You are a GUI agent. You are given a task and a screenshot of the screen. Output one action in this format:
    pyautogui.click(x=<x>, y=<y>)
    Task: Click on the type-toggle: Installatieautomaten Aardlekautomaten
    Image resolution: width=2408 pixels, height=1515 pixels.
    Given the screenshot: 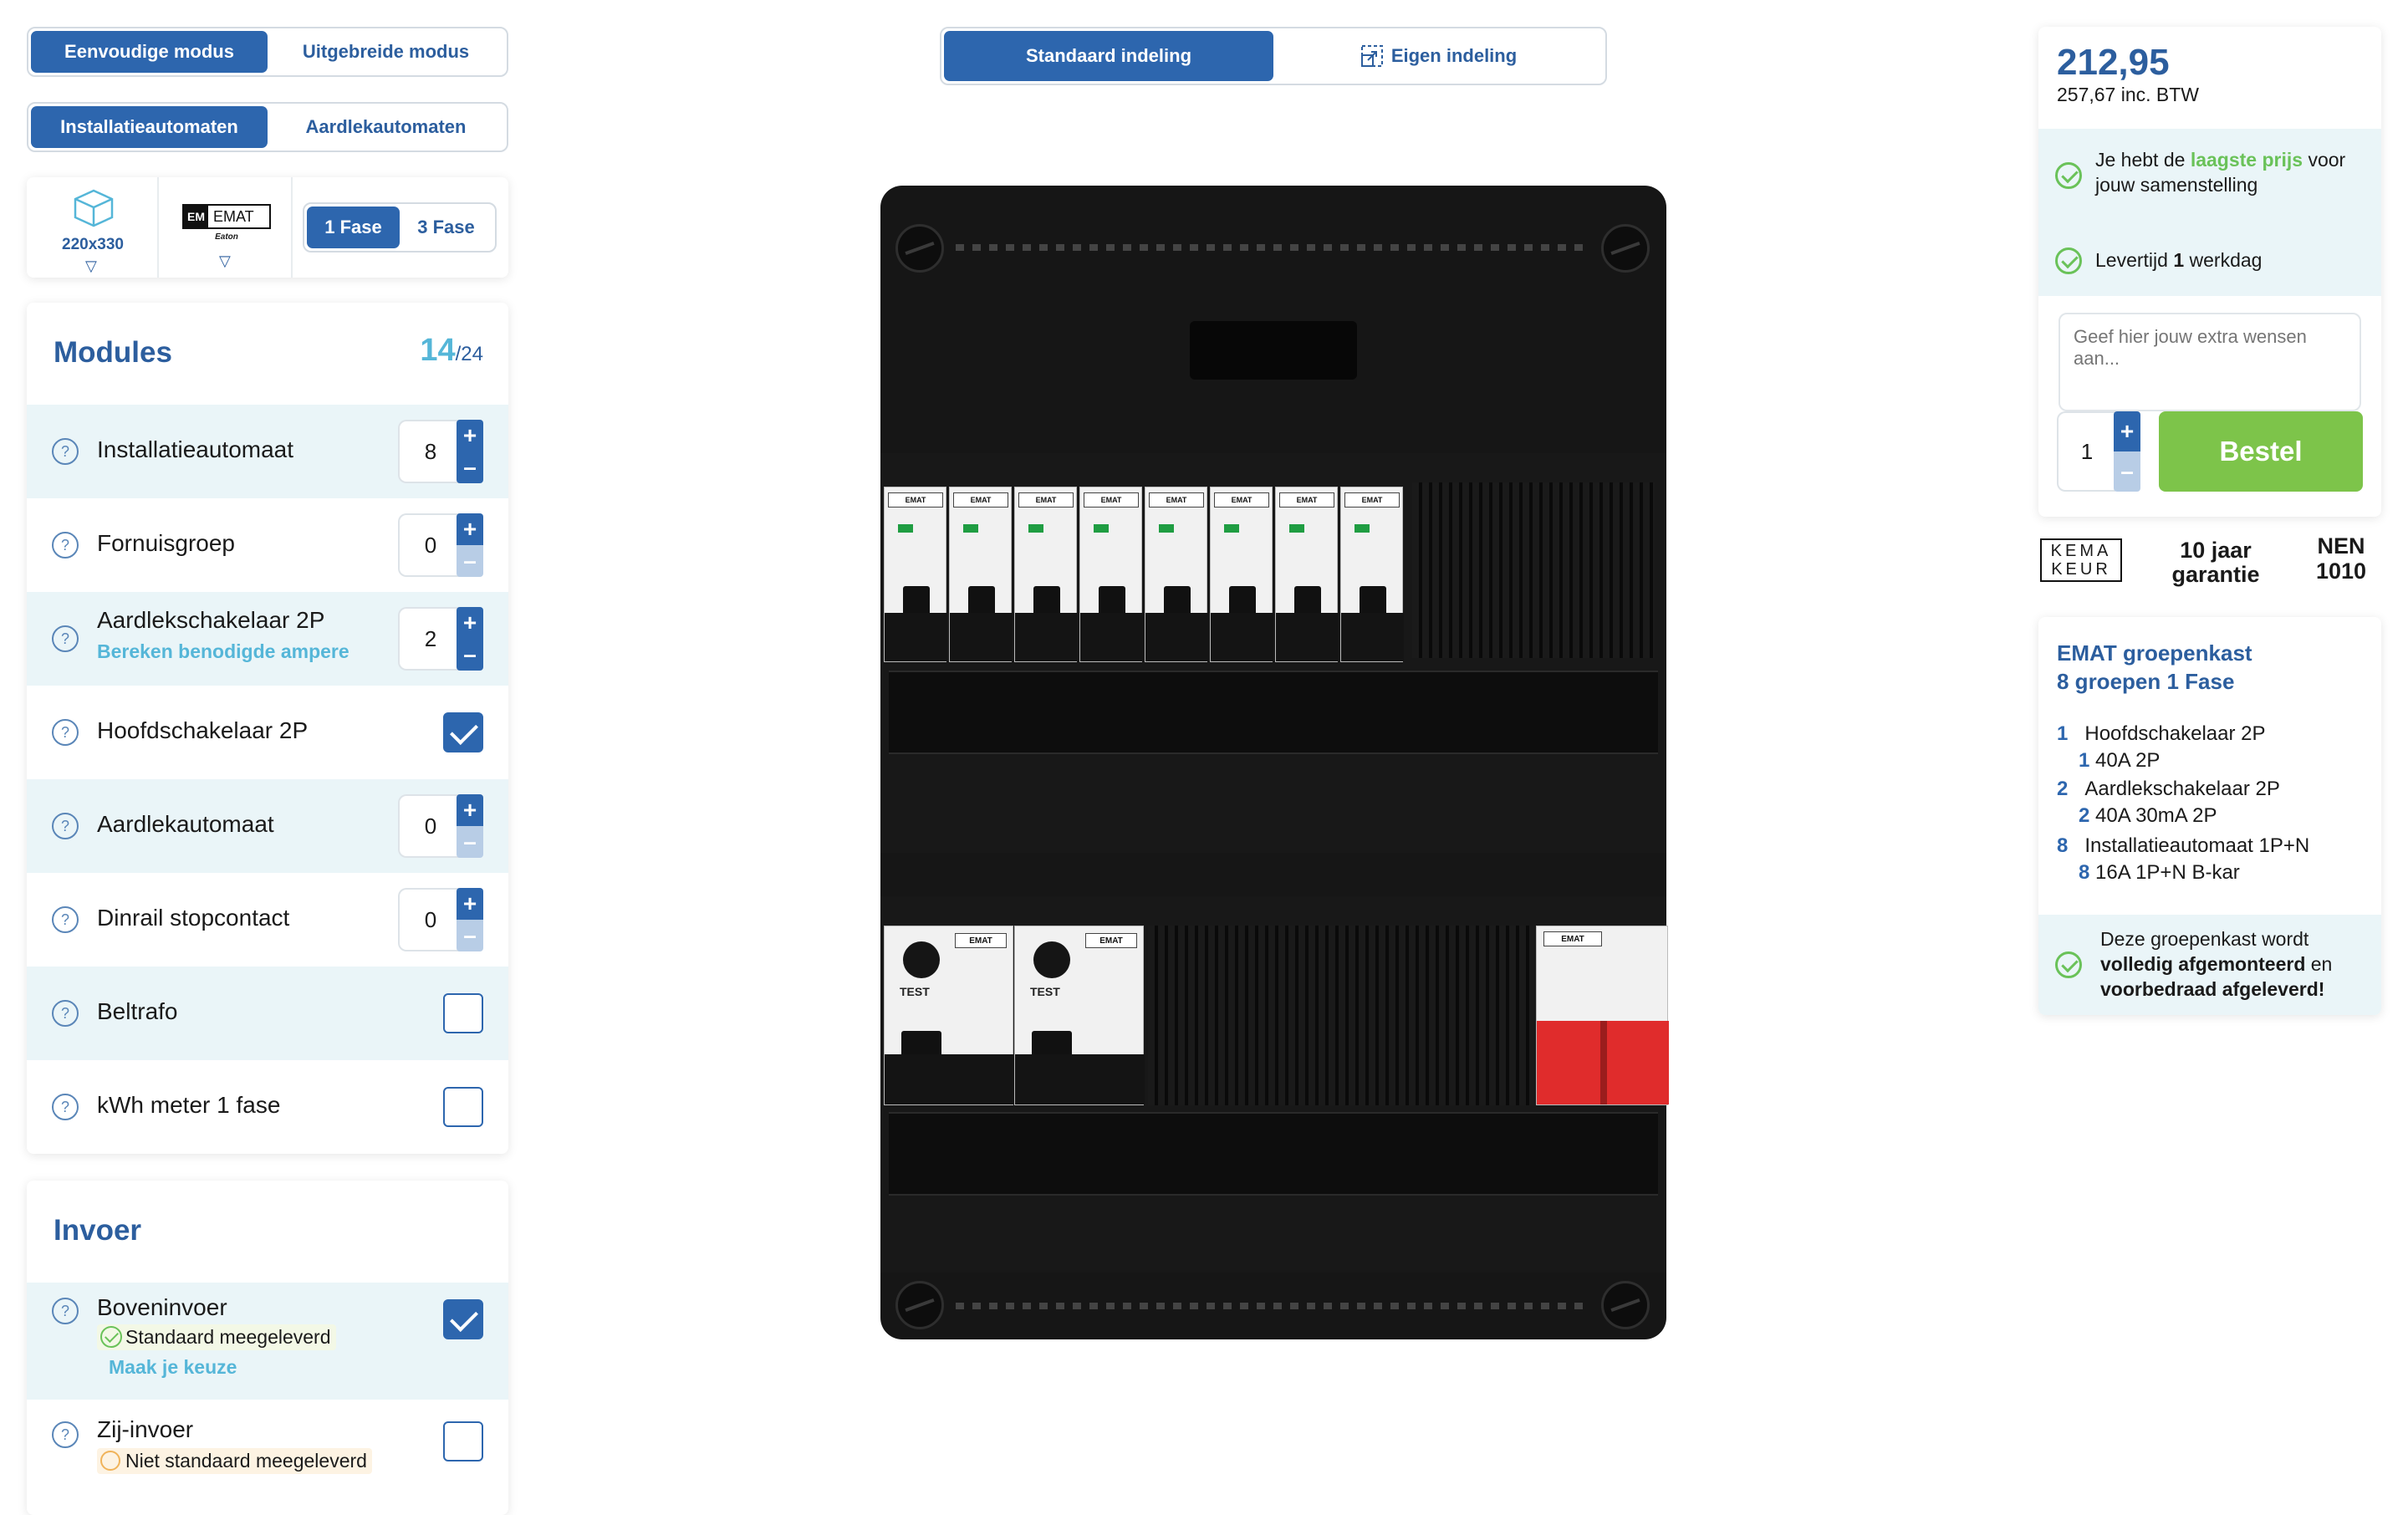 What is the action you would take?
    pyautogui.click(x=267, y=127)
    